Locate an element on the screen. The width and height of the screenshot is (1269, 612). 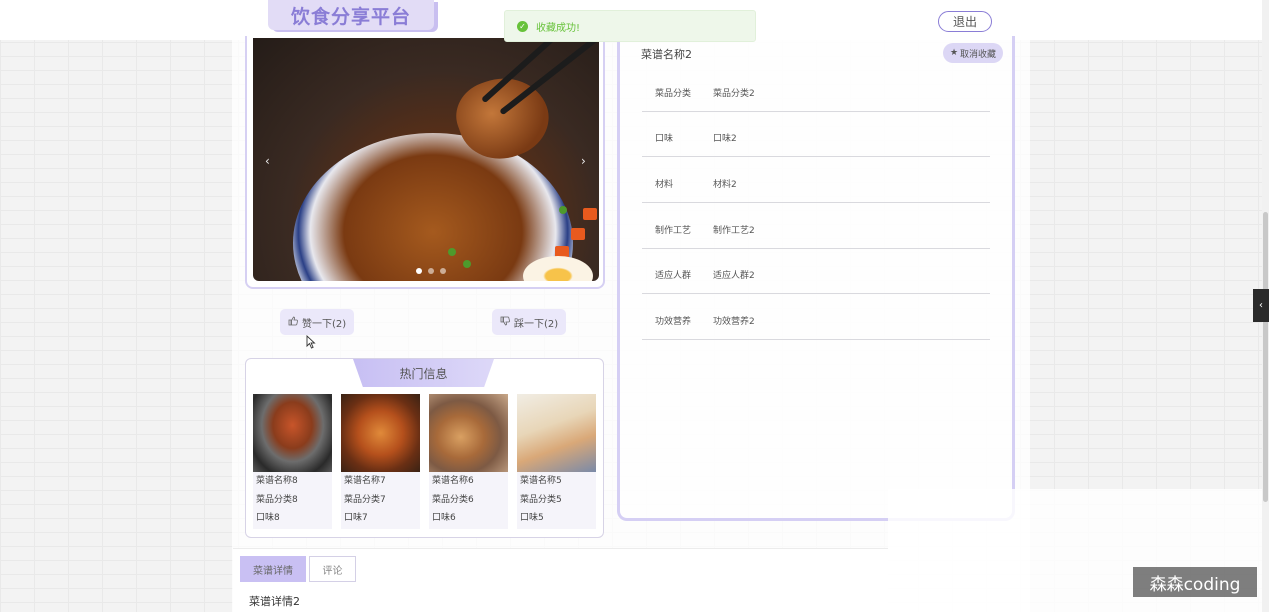
info-row-taste: 口味 口味2 is located at coordinates (816, 134).